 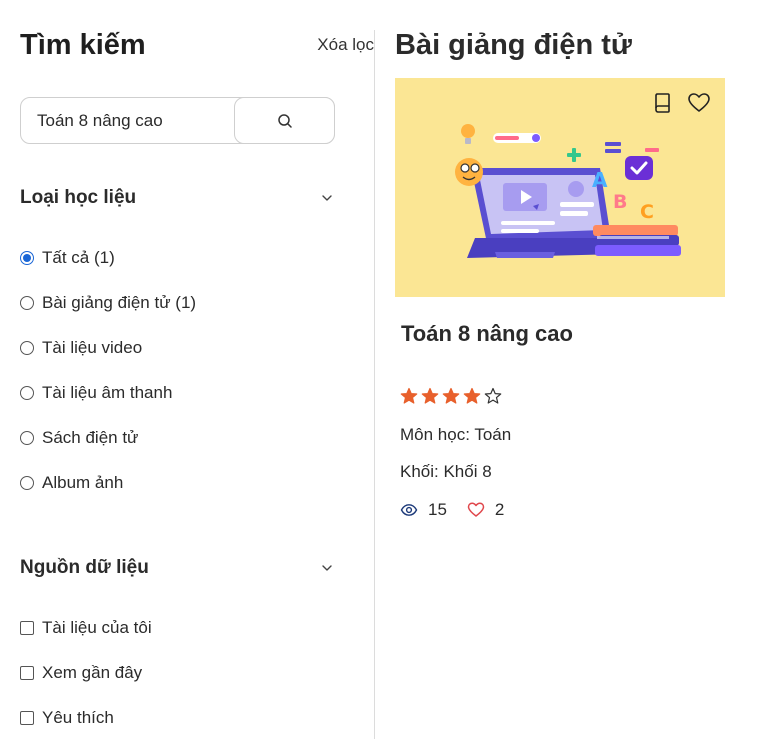 I want to click on subject-text: Môn học: Toán, so click(x=456, y=434).